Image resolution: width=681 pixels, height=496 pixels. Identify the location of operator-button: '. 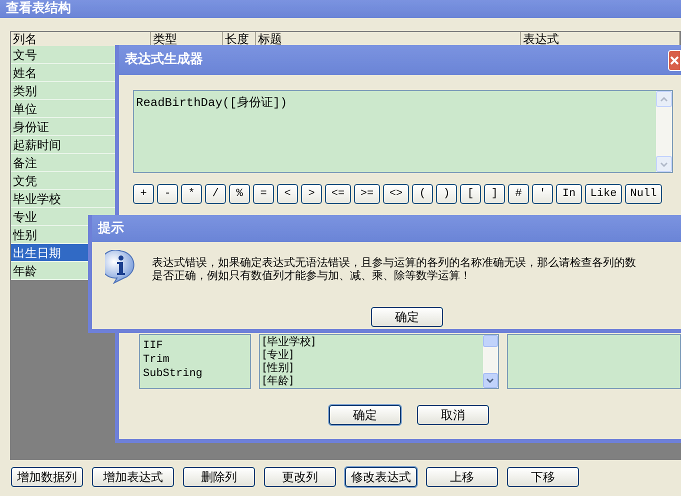
(542, 194).